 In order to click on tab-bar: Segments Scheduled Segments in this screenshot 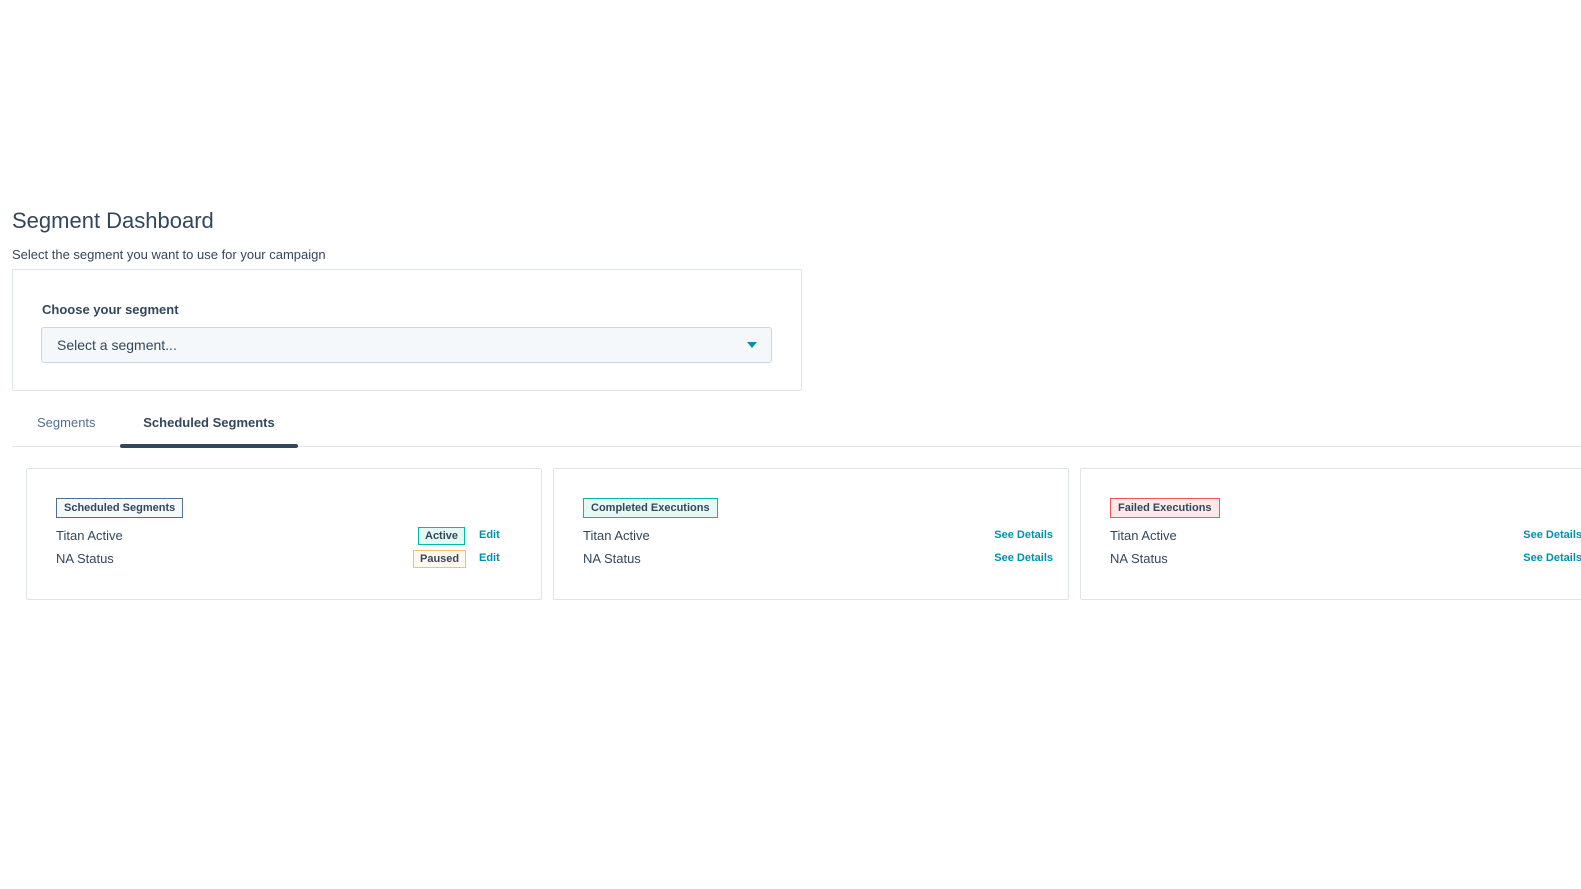, I will do `click(796, 430)`.